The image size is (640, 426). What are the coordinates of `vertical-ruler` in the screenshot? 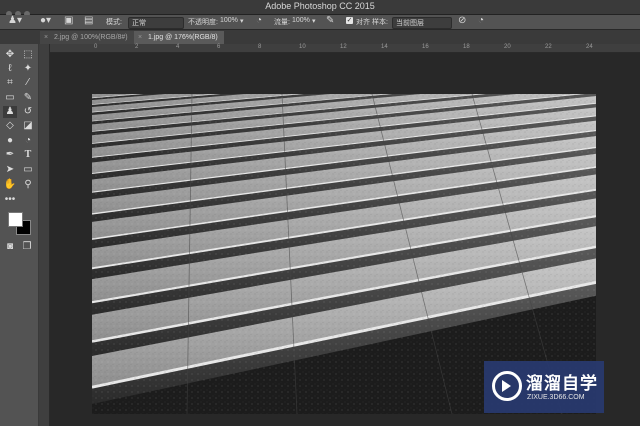 It's located at (44, 235).